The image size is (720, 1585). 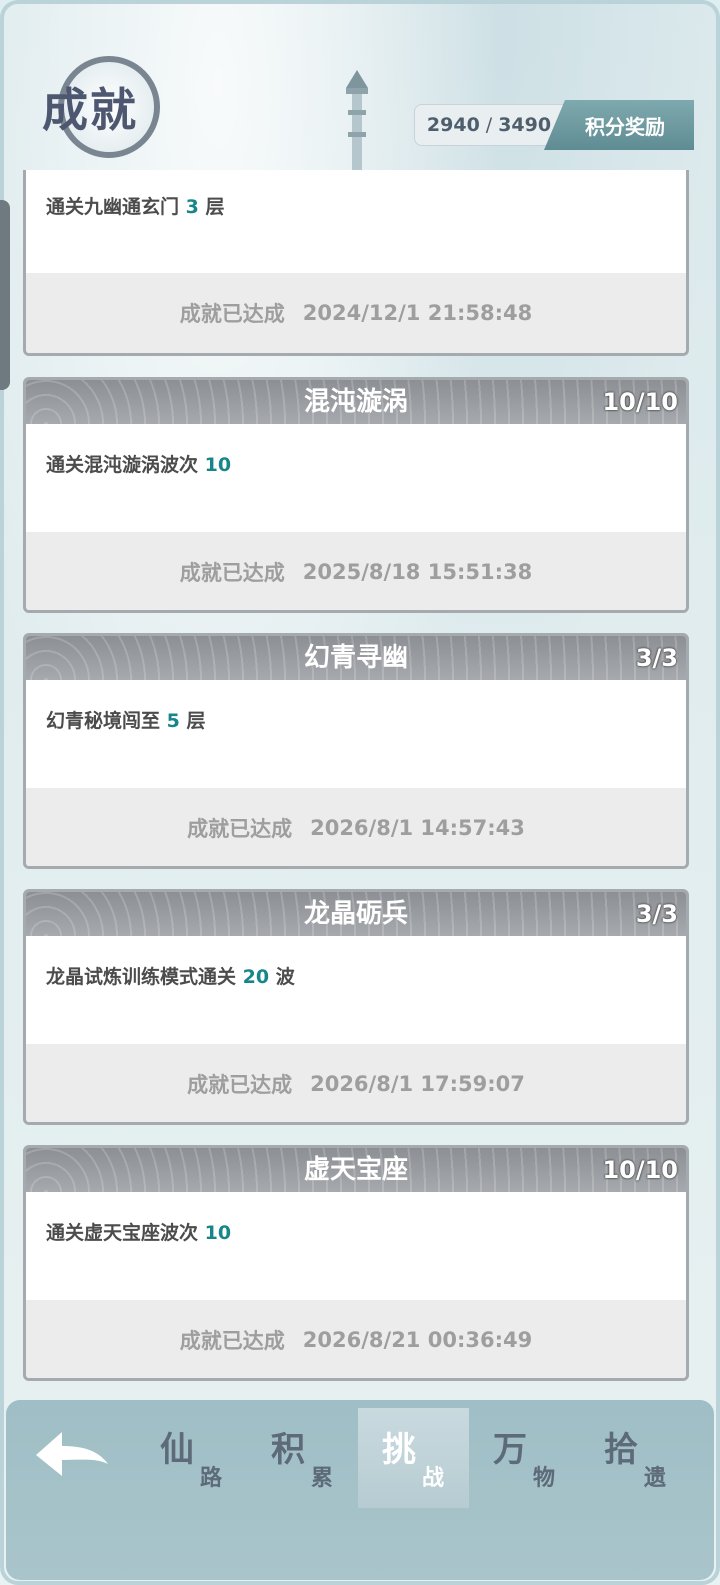 I want to click on score-display: 2940 / 3490, so click(x=489, y=125).